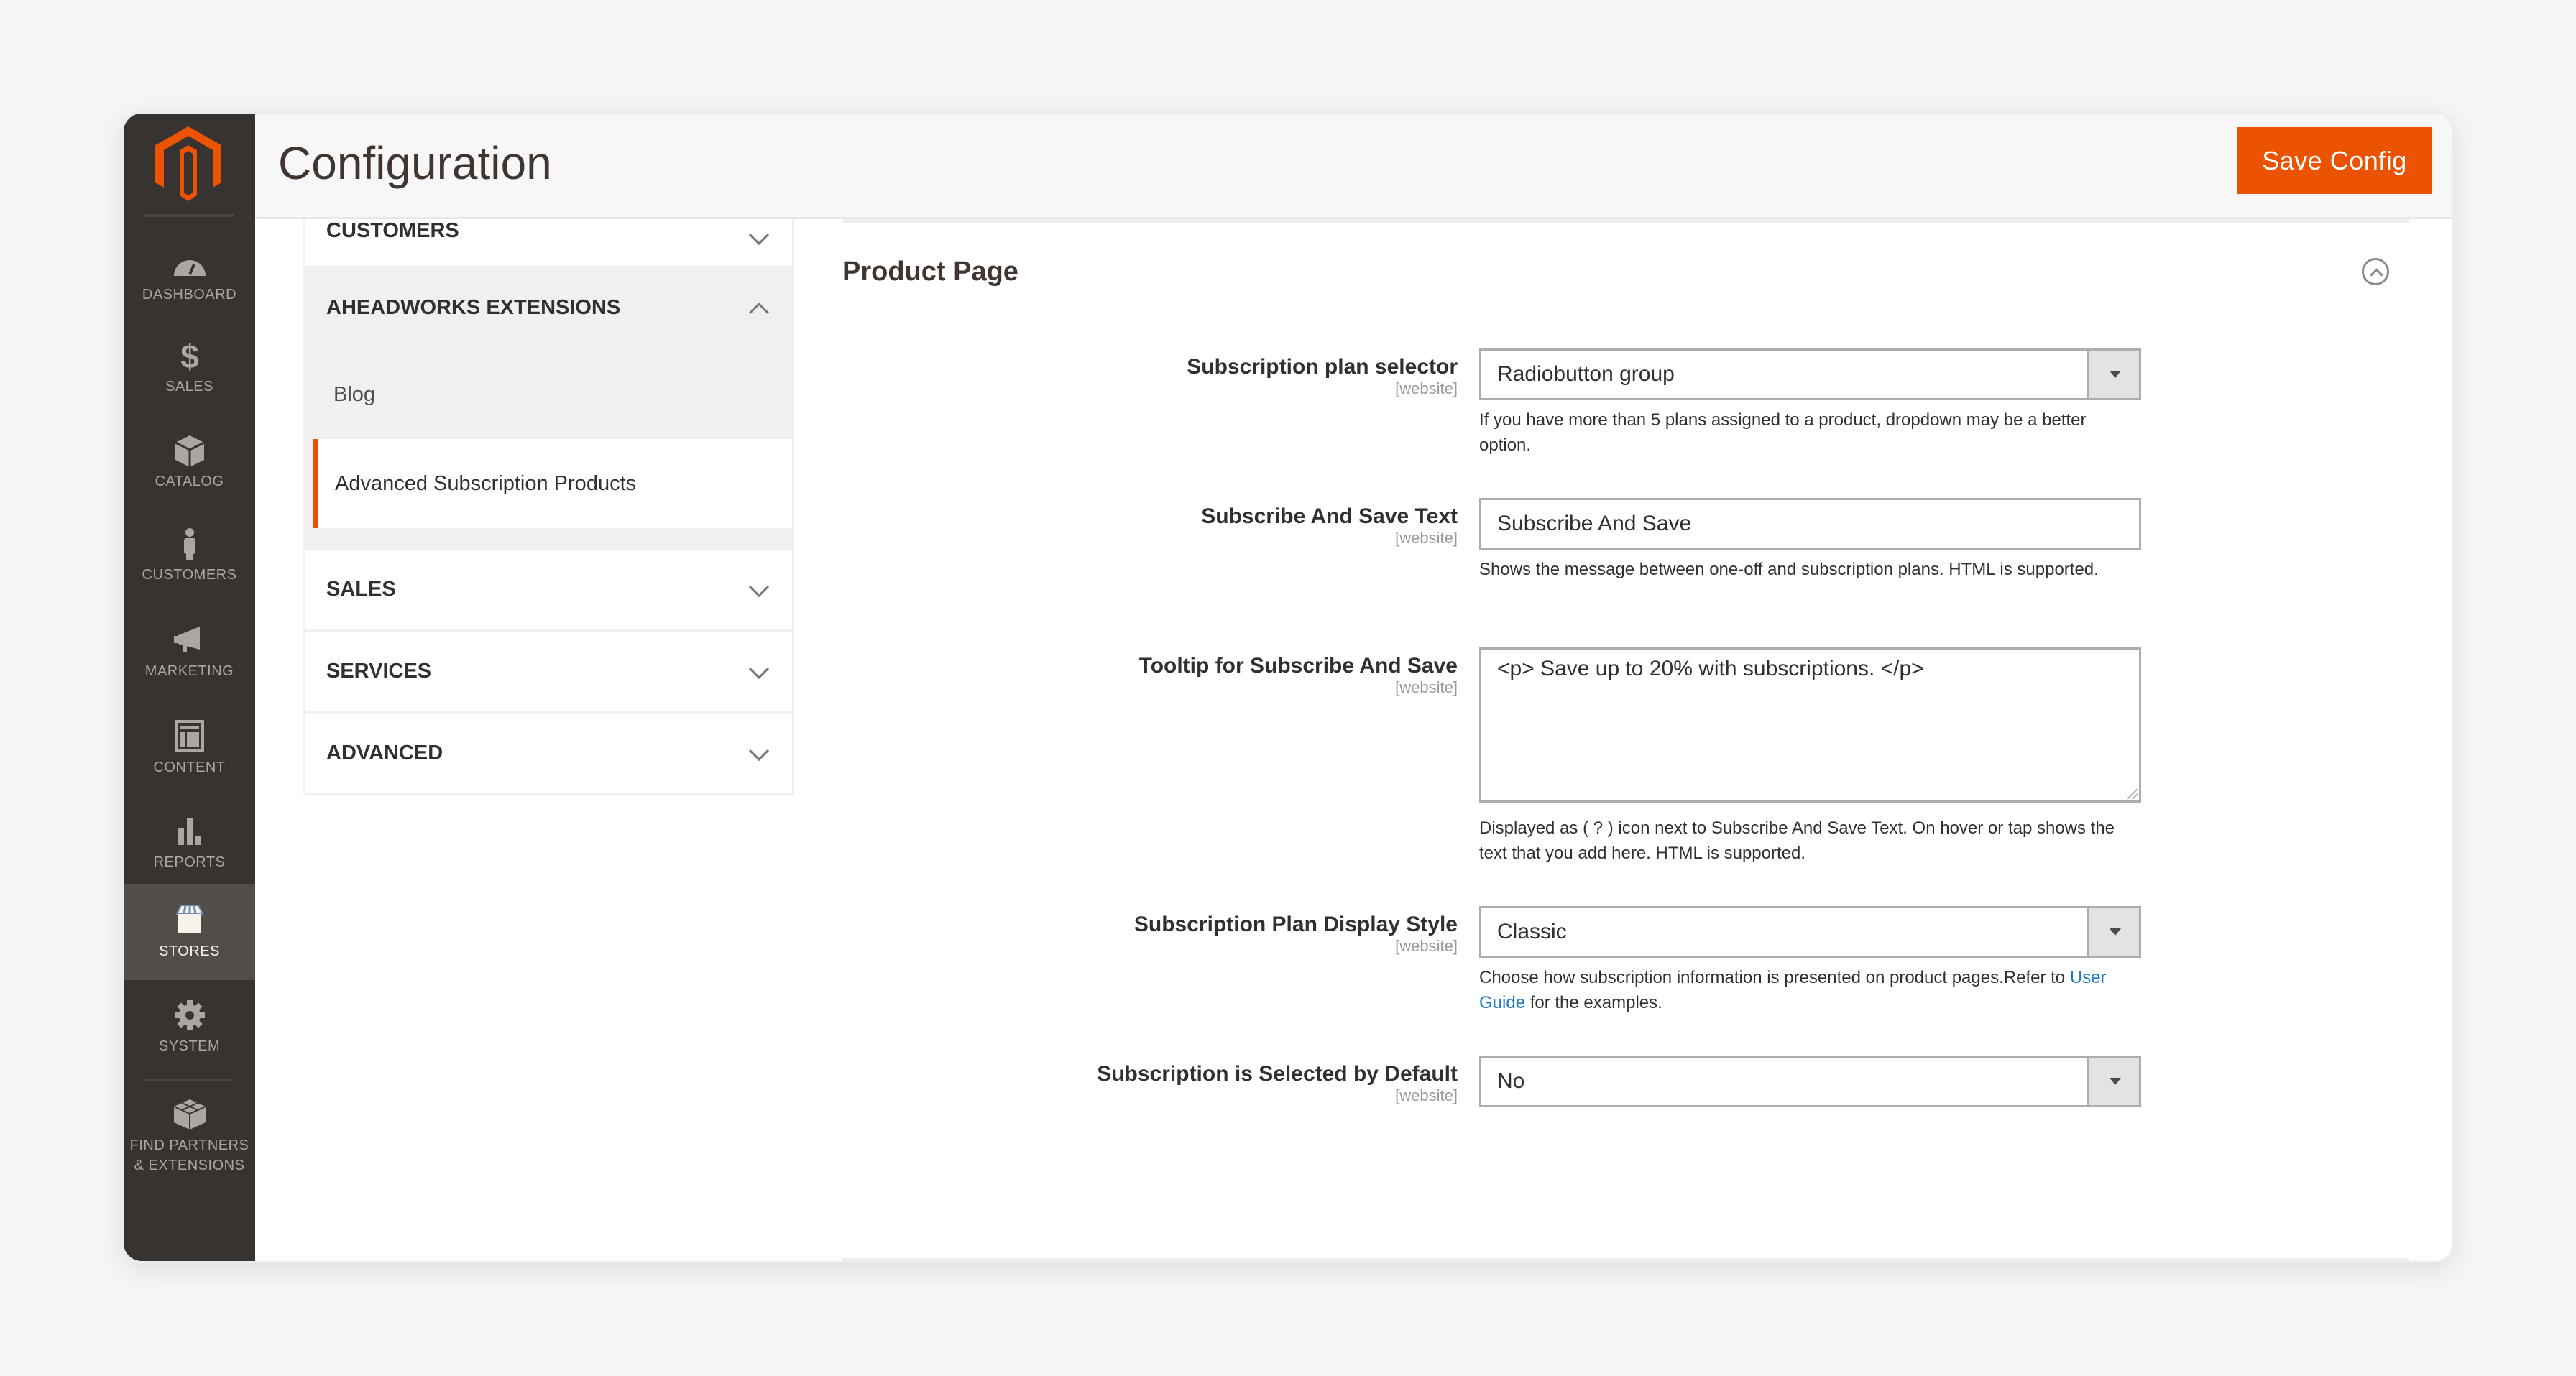 The width and height of the screenshot is (2576, 1376). What do you see at coordinates (1322, 367) in the screenshot?
I see `field-label: Subscription plan selector` at bounding box center [1322, 367].